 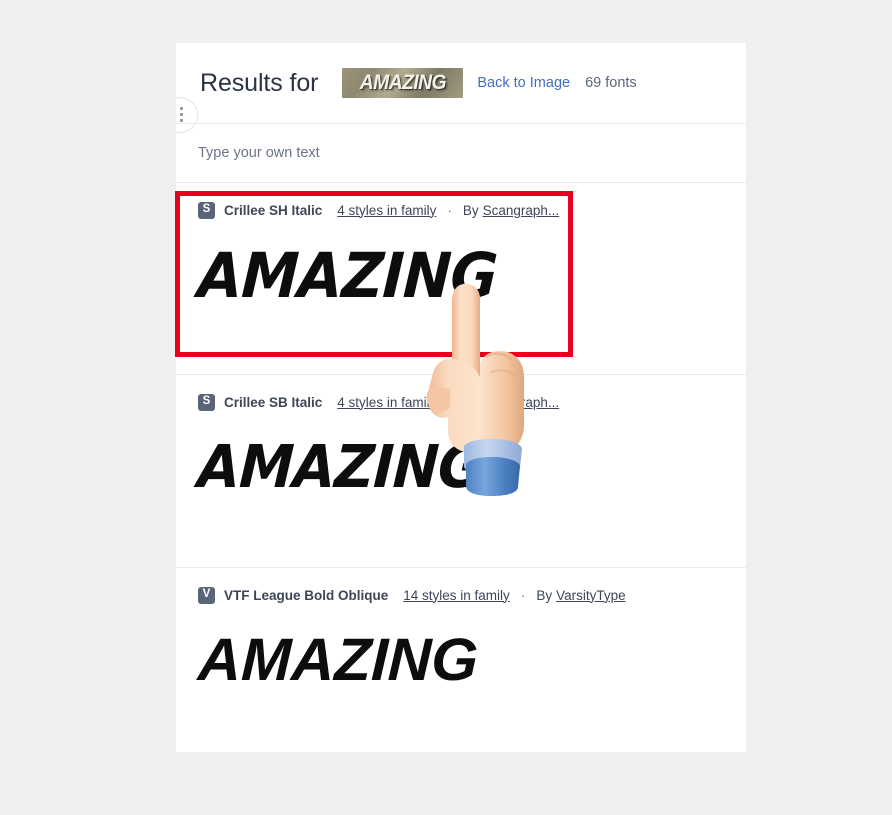 I want to click on query-image-thumbnail: AMAZING, so click(x=403, y=83).